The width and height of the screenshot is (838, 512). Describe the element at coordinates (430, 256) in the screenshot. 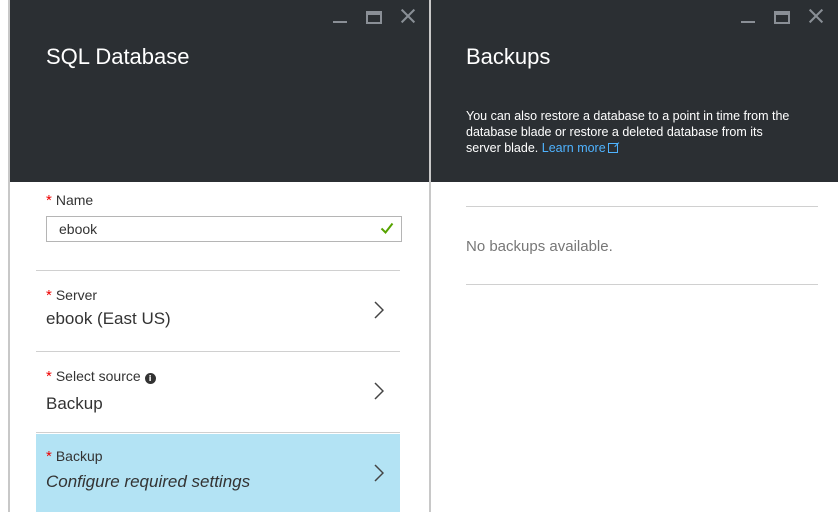

I see `blade-divider` at that location.